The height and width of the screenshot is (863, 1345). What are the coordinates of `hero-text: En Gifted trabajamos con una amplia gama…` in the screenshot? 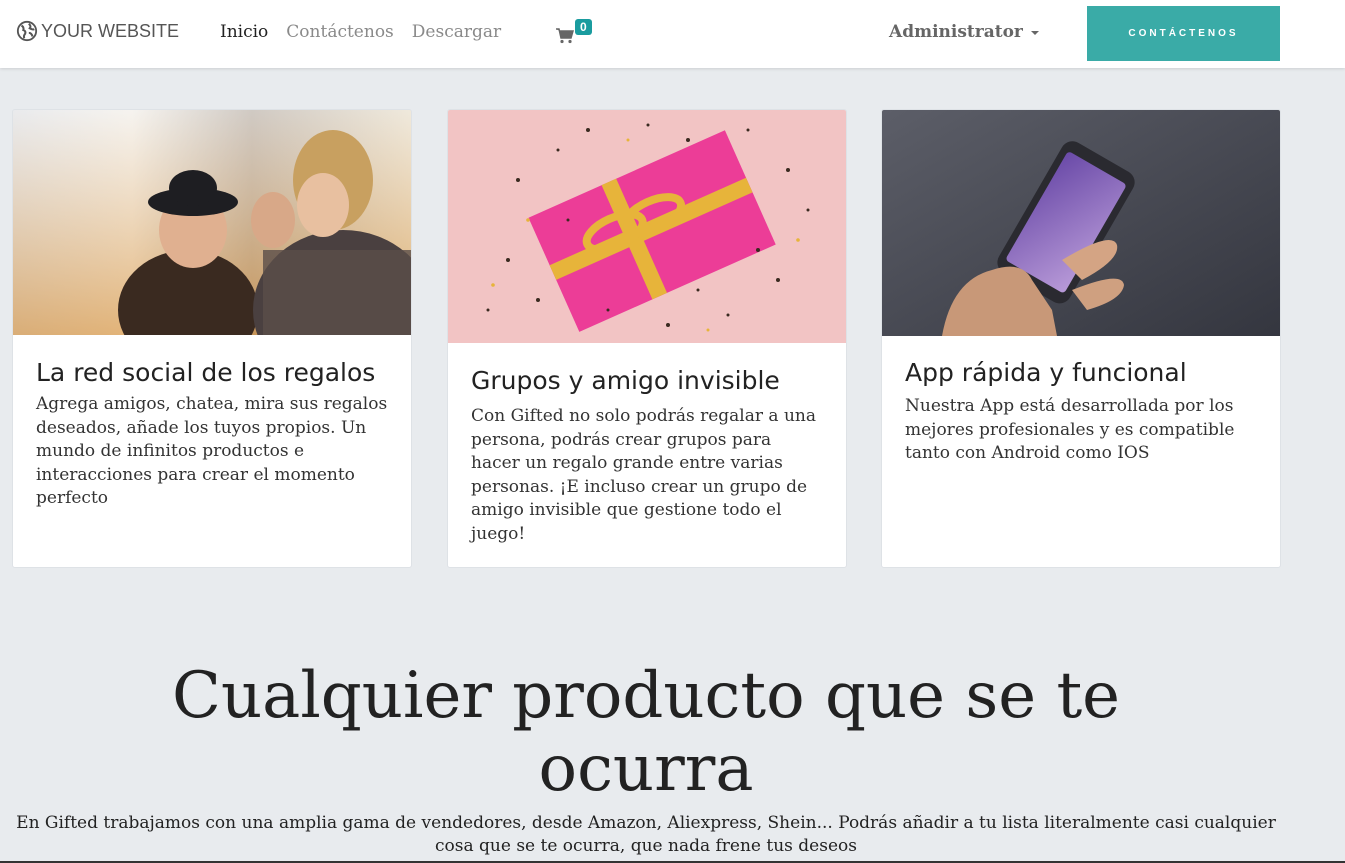 It's located at (646, 834).